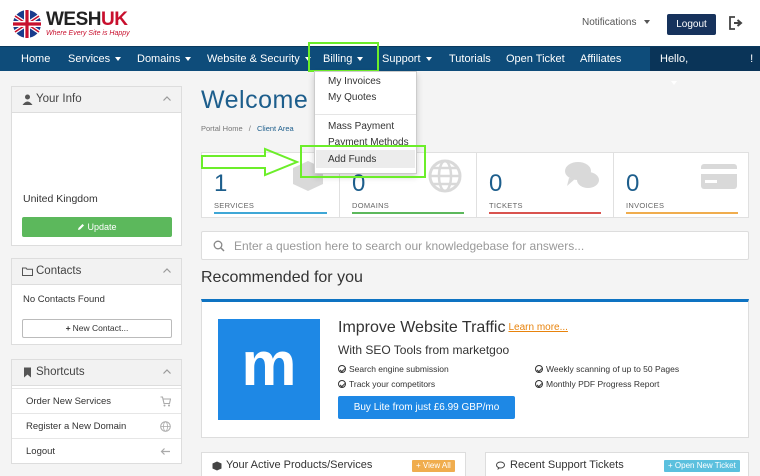 The width and height of the screenshot is (760, 476). Describe the element at coordinates (567, 465) in the screenshot. I see `panel-title: Recent Support Tickets` at that location.